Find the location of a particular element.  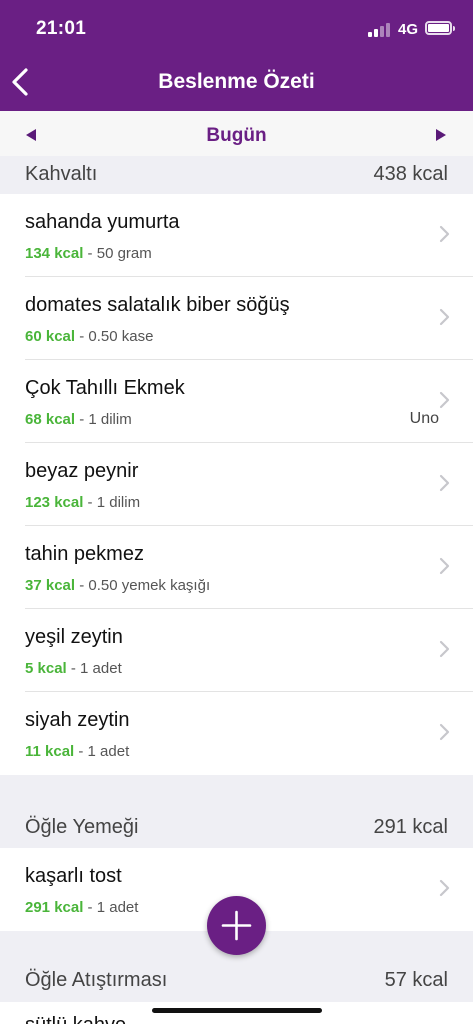

network-type: 4G is located at coordinates (408, 29).